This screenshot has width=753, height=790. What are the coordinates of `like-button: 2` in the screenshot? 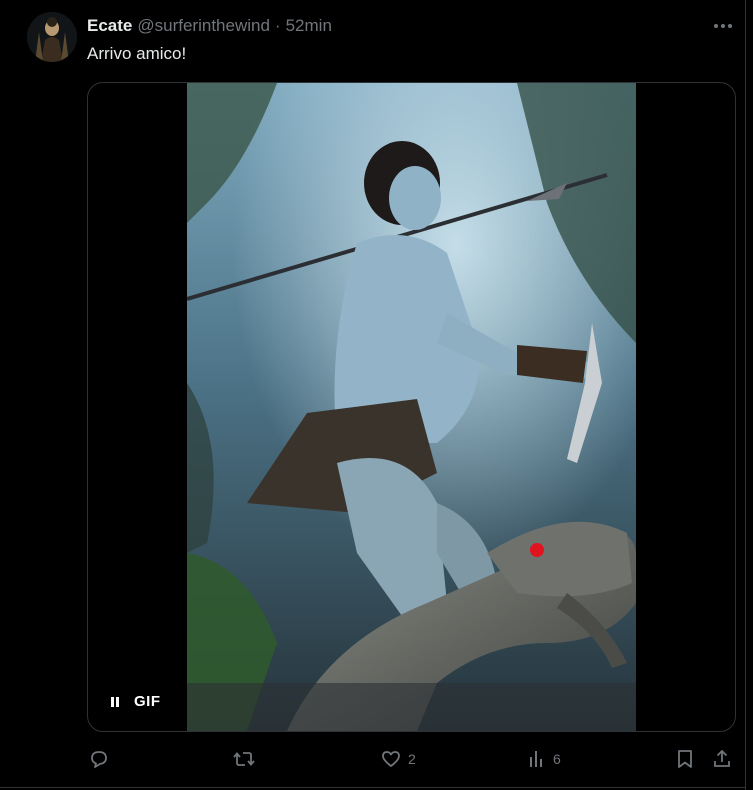 It's located at (398, 759).